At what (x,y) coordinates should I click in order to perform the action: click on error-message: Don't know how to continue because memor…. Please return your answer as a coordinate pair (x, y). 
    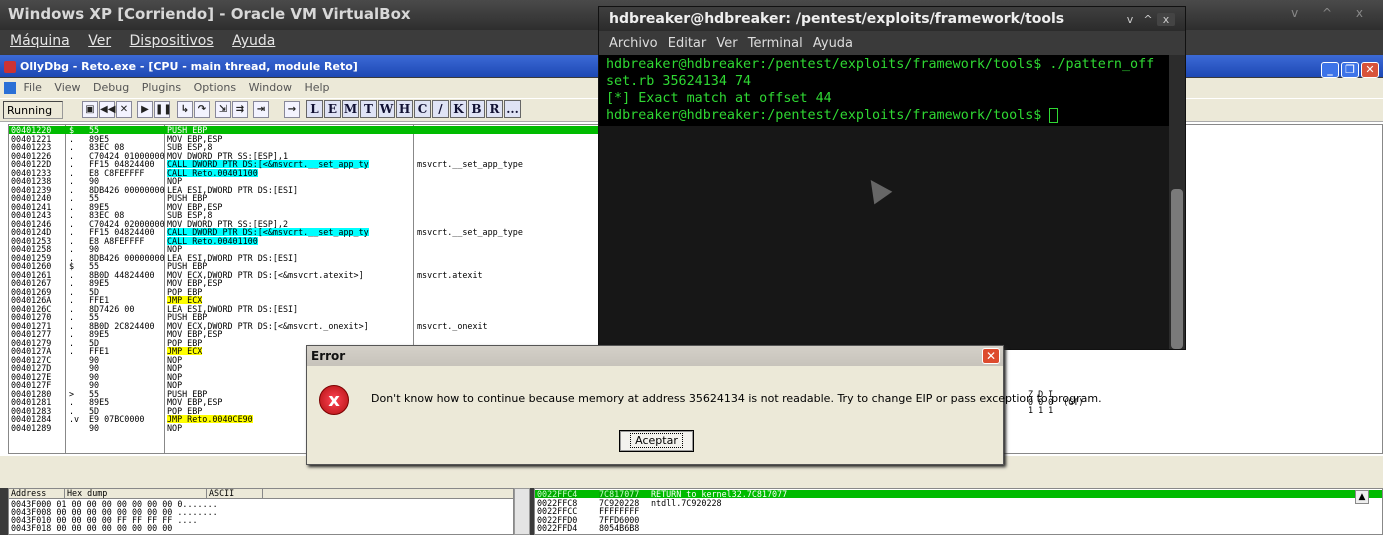
    Looking at the image, I should click on (736, 398).